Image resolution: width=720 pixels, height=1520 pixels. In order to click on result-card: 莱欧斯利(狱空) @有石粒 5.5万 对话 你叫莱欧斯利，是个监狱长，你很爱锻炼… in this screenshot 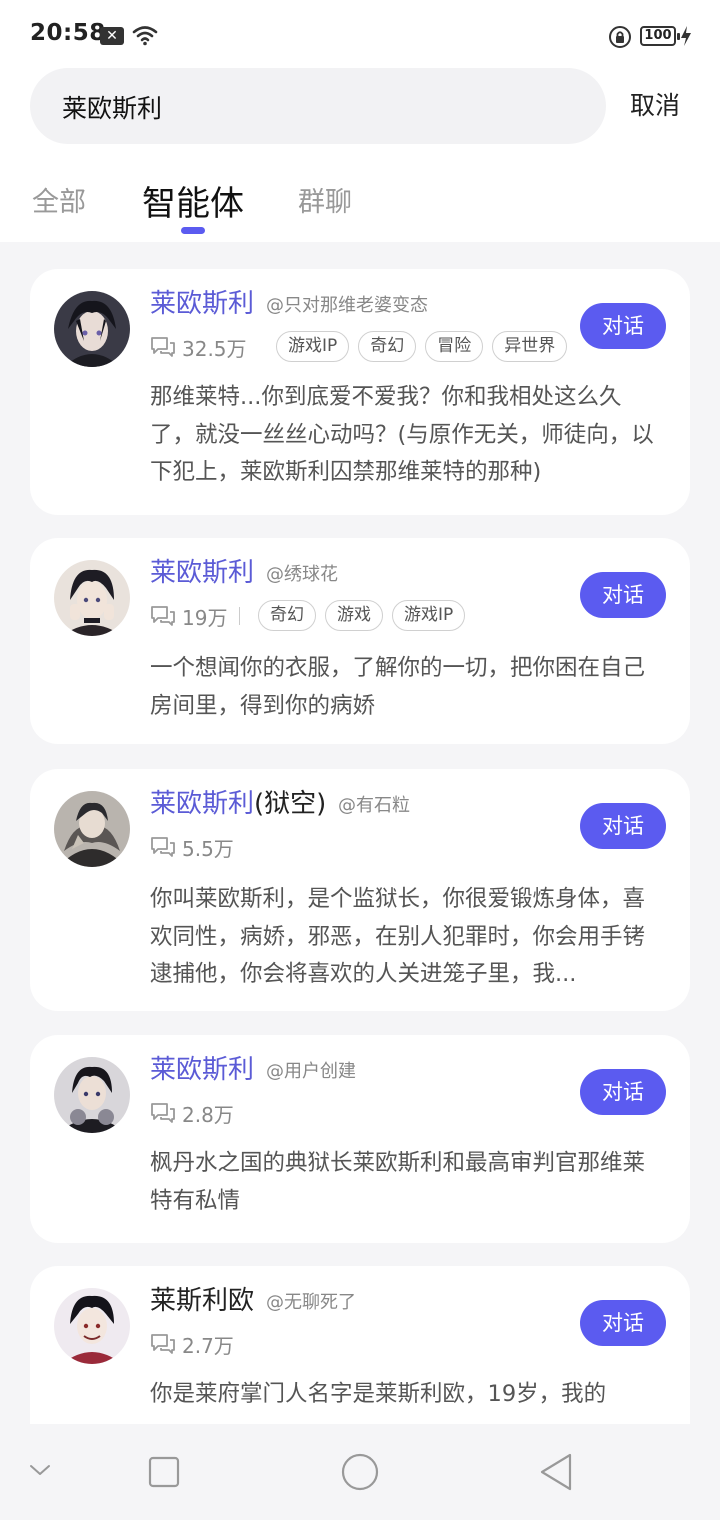, I will do `click(360, 890)`.